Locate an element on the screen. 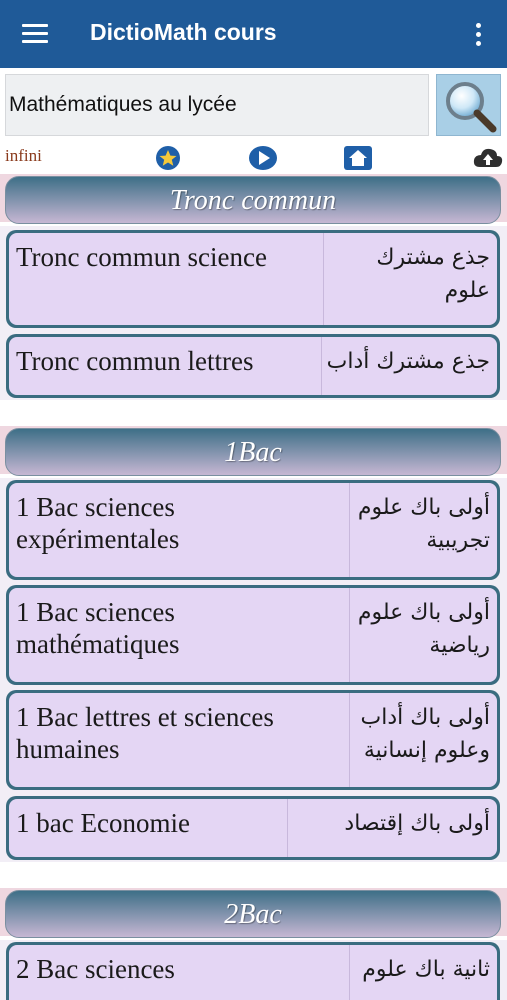 This screenshot has height=1000, width=507. play-icon is located at coordinates (263, 158).